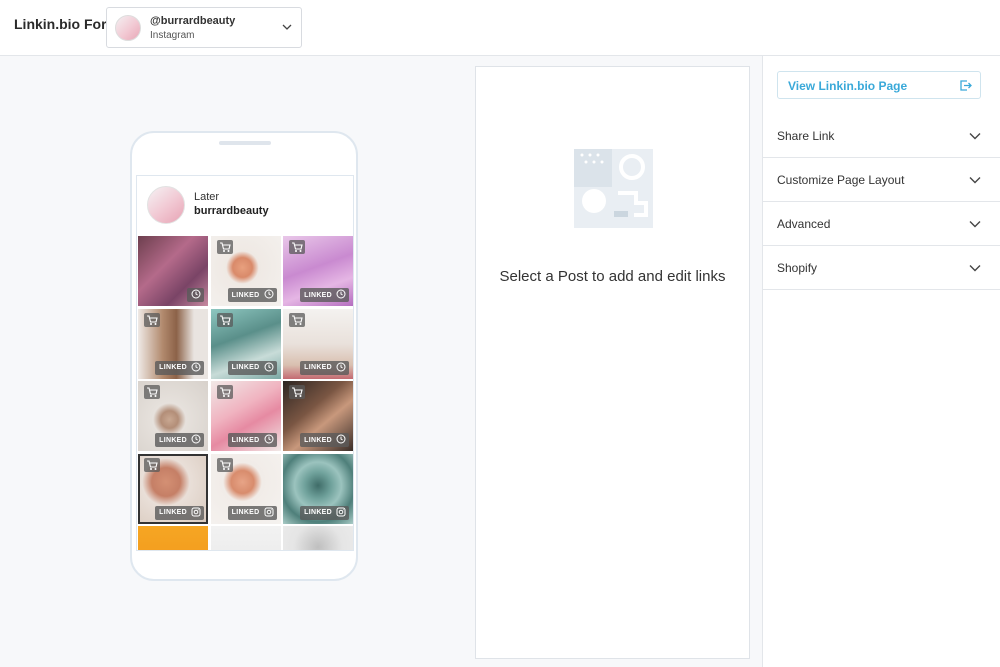 The width and height of the screenshot is (1000, 667). I want to click on account-handle: @burrardbeauty, so click(193, 21).